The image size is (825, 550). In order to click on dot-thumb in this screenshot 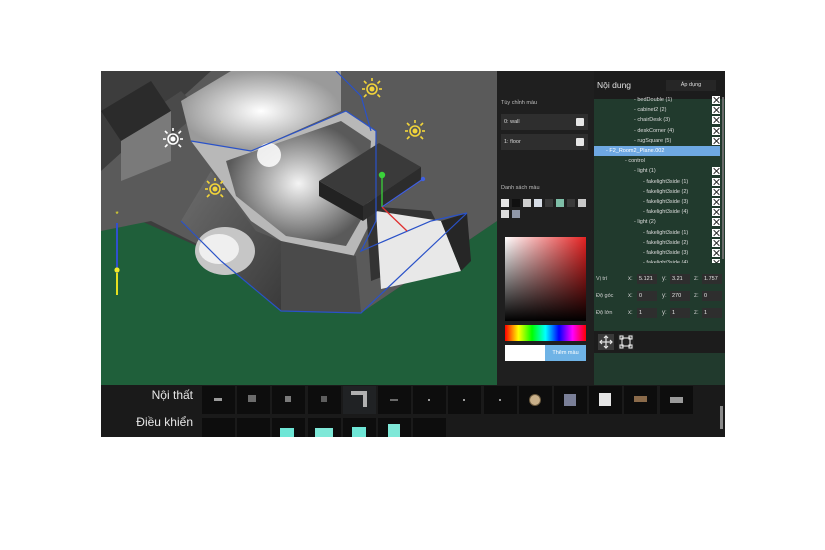, I will do `click(499, 400)`.